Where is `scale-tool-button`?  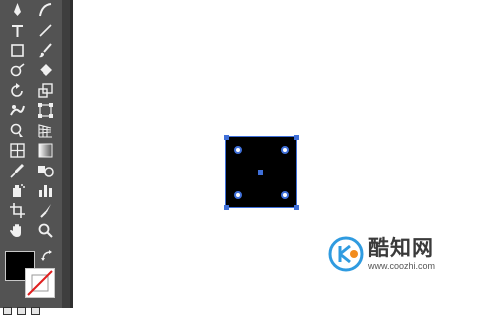
scale-tool-button is located at coordinates (45, 90).